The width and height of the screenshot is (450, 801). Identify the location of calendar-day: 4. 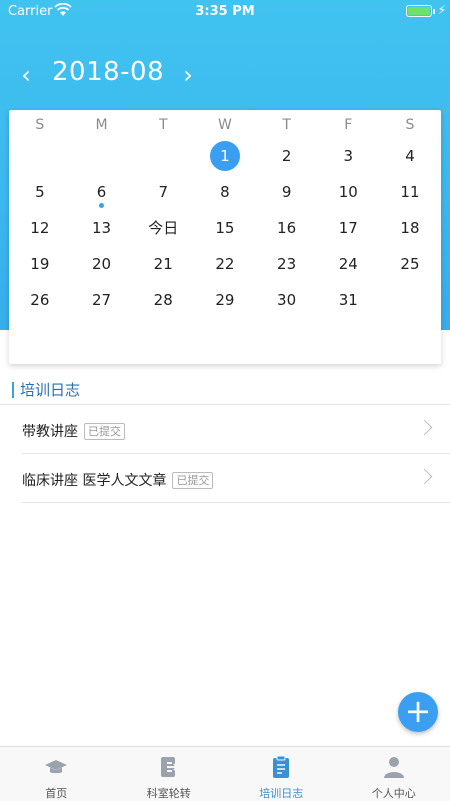
(410, 156).